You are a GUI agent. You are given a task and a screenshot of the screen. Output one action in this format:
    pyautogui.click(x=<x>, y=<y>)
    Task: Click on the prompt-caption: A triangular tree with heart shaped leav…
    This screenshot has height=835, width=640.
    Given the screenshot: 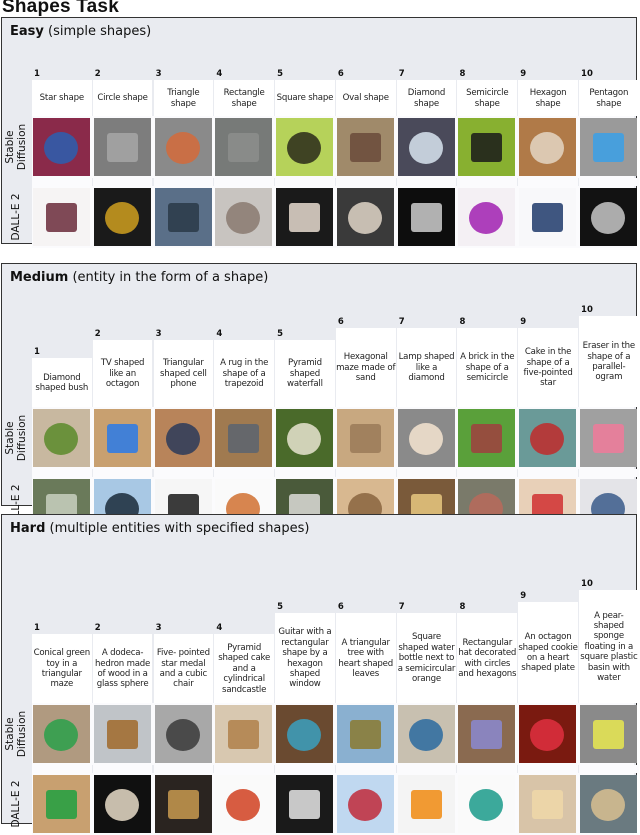 What is the action you would take?
    pyautogui.click(x=365, y=658)
    